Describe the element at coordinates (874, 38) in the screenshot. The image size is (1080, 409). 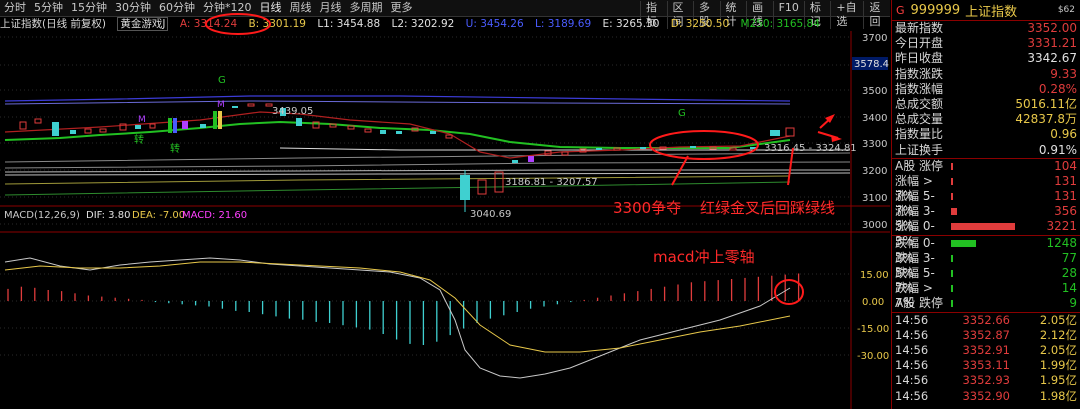
I see `svg-text: 3700` at that location.